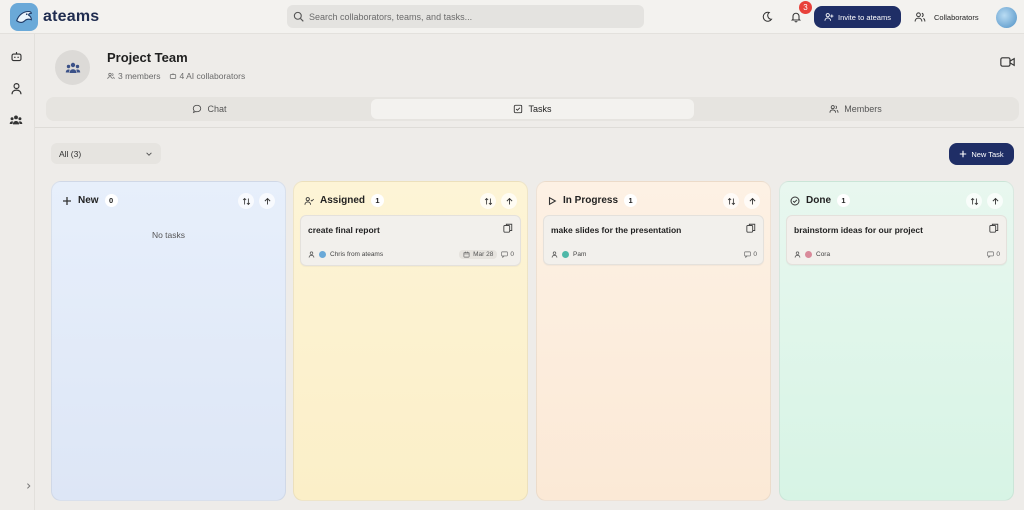 Image resolution: width=1024 pixels, height=510 pixels. What do you see at coordinates (483, 254) in the screenshot?
I see `due-date-text: Mar 28` at bounding box center [483, 254].